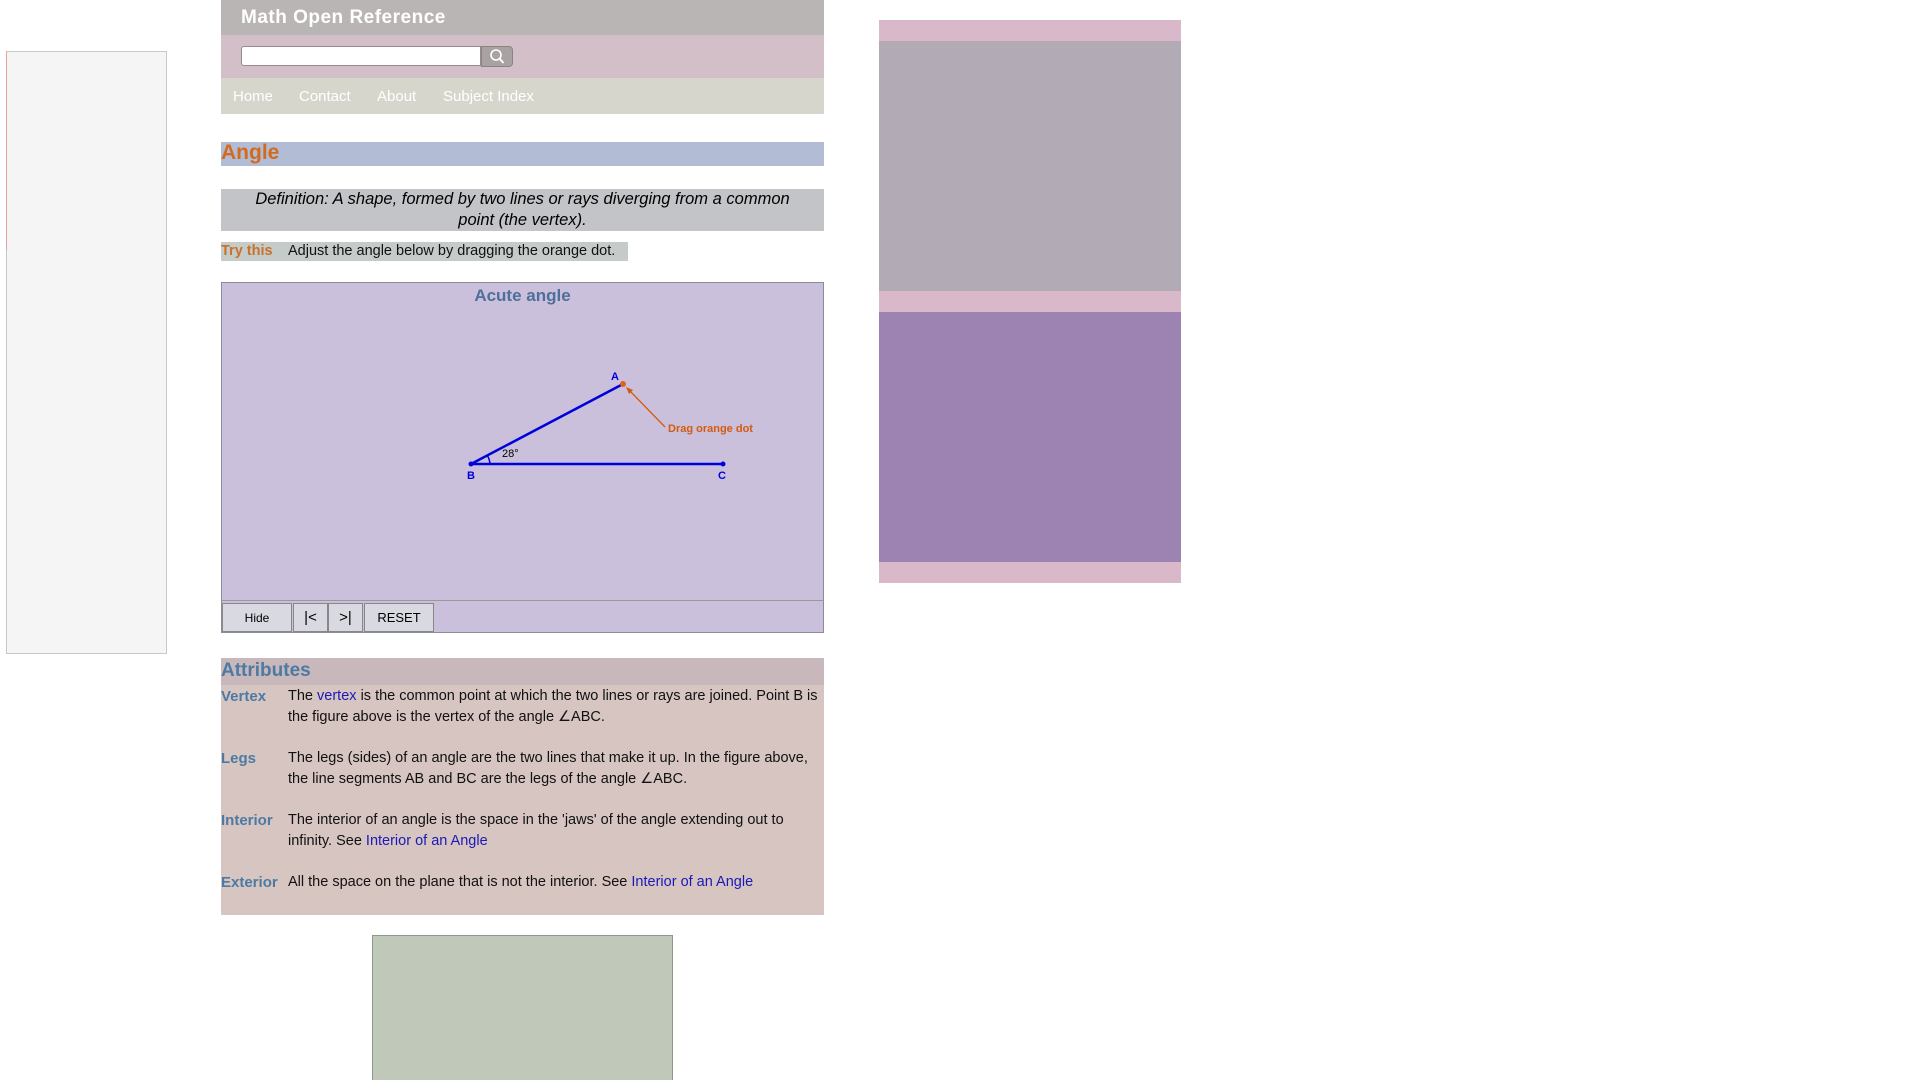 This screenshot has height=1080, width=1920. What do you see at coordinates (471, 476) in the screenshot?
I see `label-b: B` at bounding box center [471, 476].